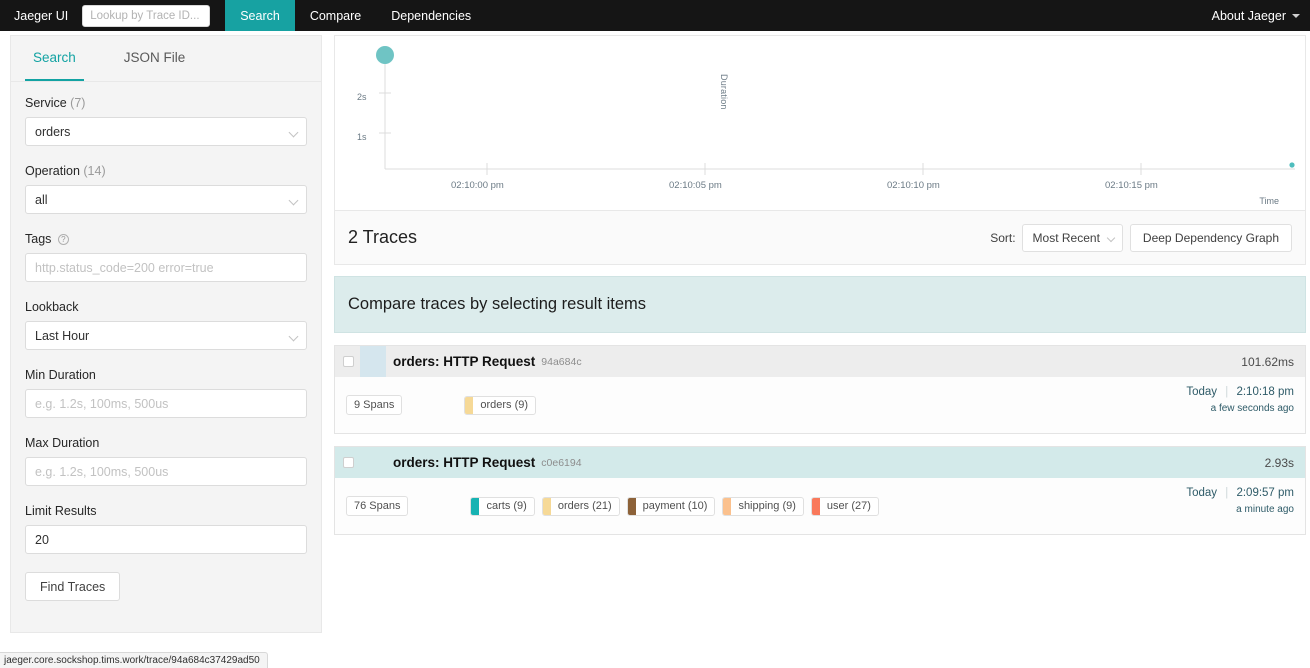 This screenshot has width=1310, height=668. I want to click on service-select-value: orders, so click(53, 131).